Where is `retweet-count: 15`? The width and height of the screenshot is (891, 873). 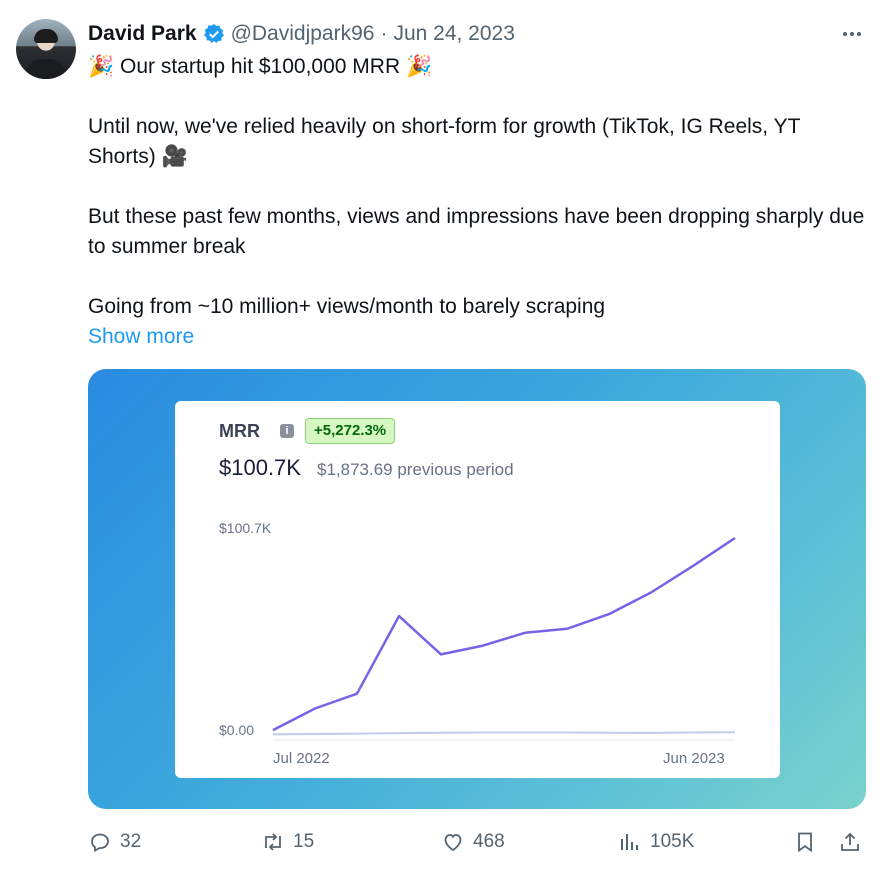
retweet-count: 15 is located at coordinates (304, 841).